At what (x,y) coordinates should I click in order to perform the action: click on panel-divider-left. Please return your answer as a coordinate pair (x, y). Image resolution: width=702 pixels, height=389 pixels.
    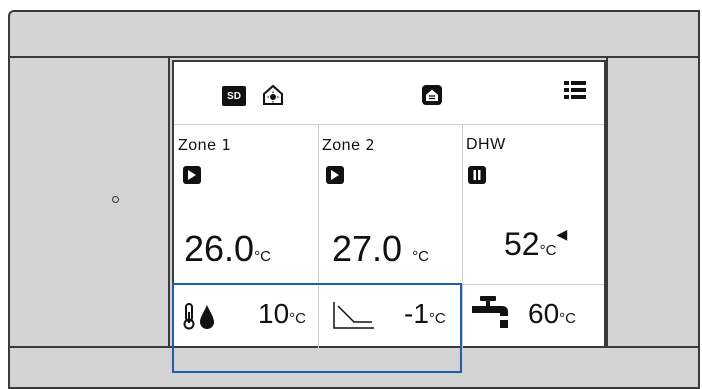
    Looking at the image, I should click on (169, 202).